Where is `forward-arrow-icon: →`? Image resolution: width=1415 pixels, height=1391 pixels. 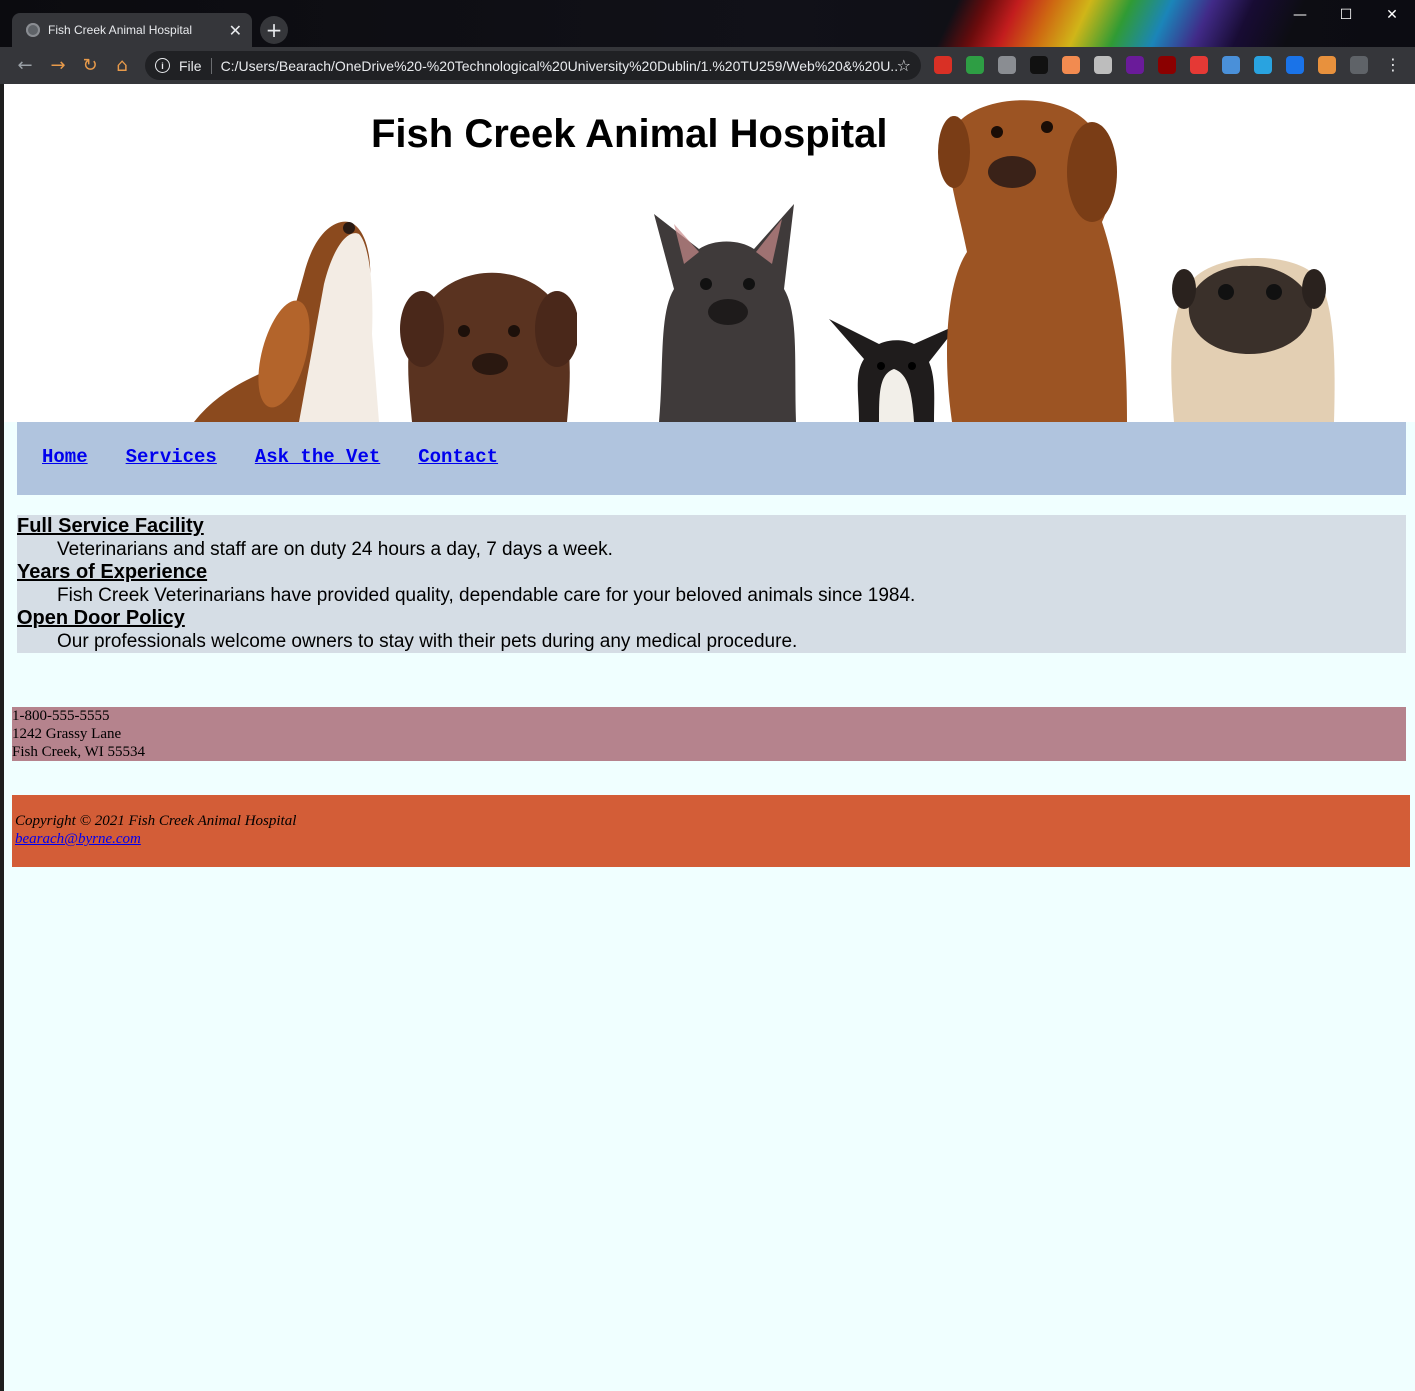
forward-arrow-icon: → is located at coordinates (58, 65).